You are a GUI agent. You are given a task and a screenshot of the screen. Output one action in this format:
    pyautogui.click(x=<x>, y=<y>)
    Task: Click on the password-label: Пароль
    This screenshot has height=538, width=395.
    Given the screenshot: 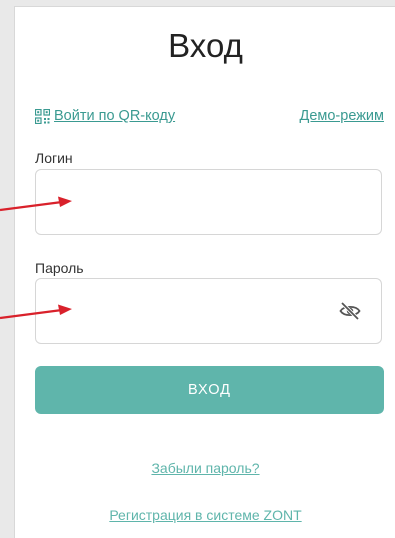 What is the action you would take?
    pyautogui.click(x=59, y=268)
    